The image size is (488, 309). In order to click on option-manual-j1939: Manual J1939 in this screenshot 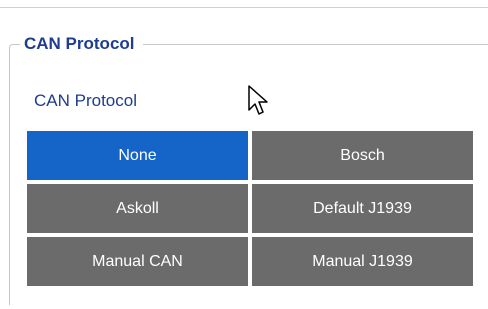, I will do `click(362, 261)`.